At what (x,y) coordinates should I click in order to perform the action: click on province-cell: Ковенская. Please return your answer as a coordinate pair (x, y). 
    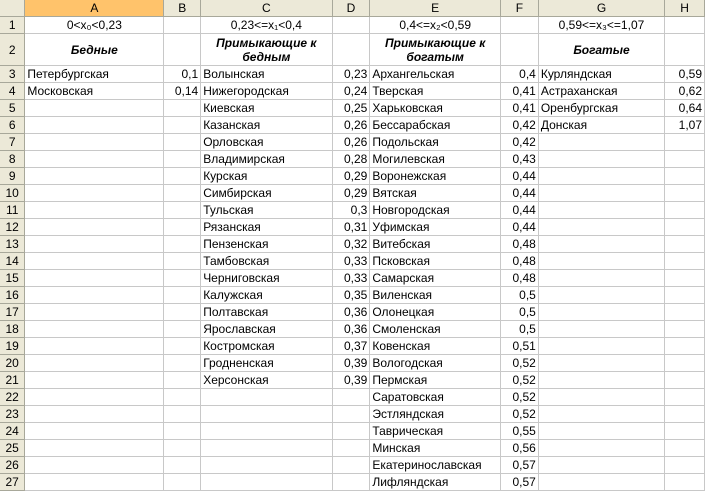
    Looking at the image, I should click on (435, 346).